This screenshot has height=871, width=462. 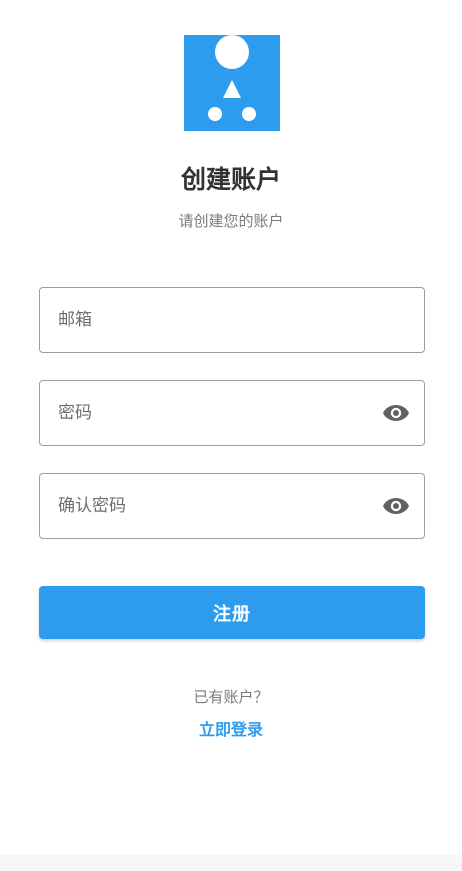 What do you see at coordinates (231, 697) in the screenshot?
I see `have-account-prompt: 已有账户？` at bounding box center [231, 697].